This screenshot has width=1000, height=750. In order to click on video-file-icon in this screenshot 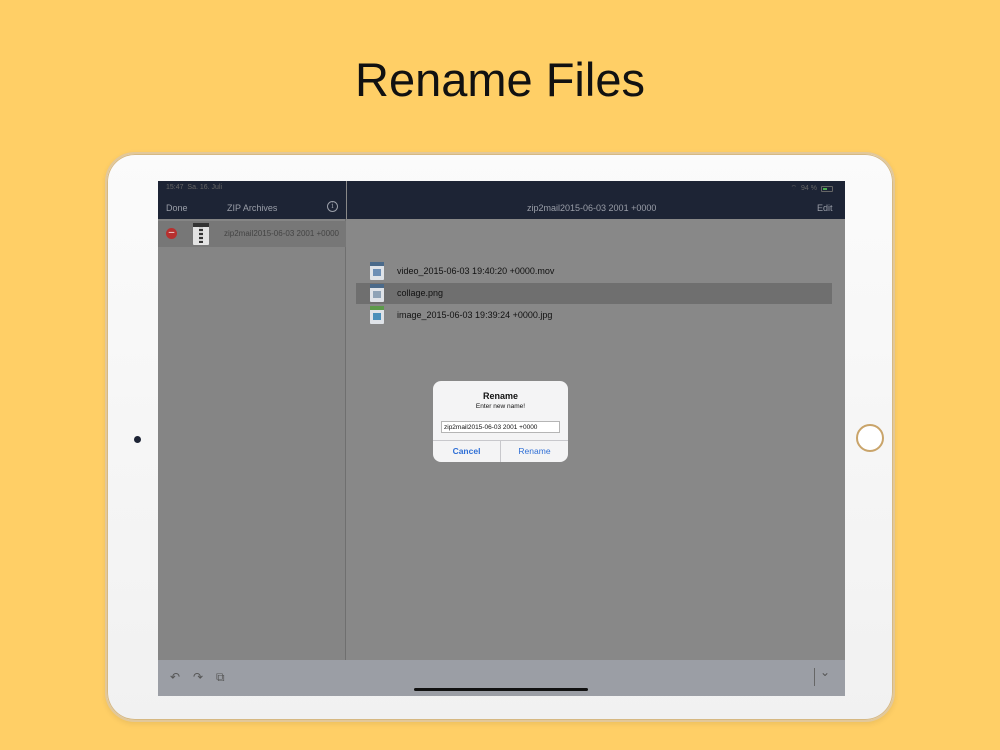, I will do `click(377, 271)`.